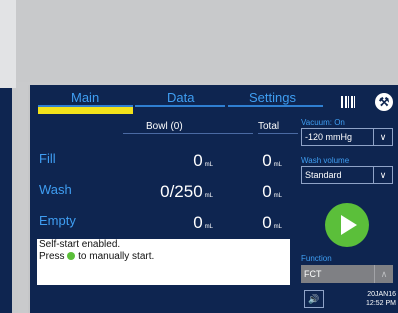 Image resolution: width=398 pixels, height=313 pixels. What do you see at coordinates (272, 160) in the screenshot?
I see `fill-total-value: 0 mL` at bounding box center [272, 160].